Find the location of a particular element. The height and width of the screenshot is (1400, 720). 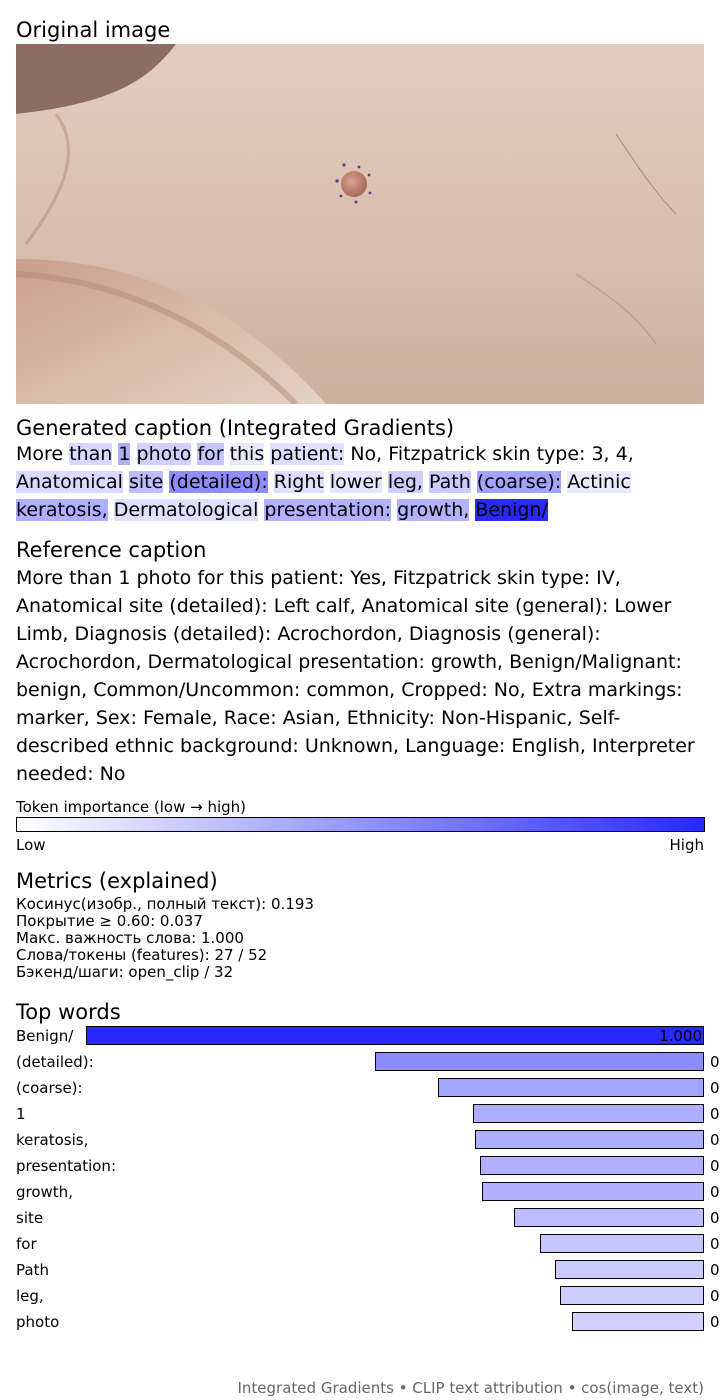

top-word-row: leg, 0.233 is located at coordinates (360, 1297).